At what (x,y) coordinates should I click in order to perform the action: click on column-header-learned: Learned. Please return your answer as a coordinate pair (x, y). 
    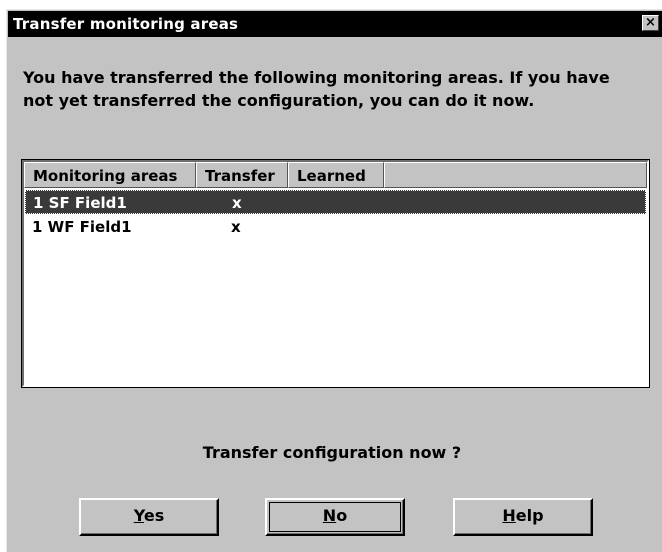
    Looking at the image, I should click on (336, 175).